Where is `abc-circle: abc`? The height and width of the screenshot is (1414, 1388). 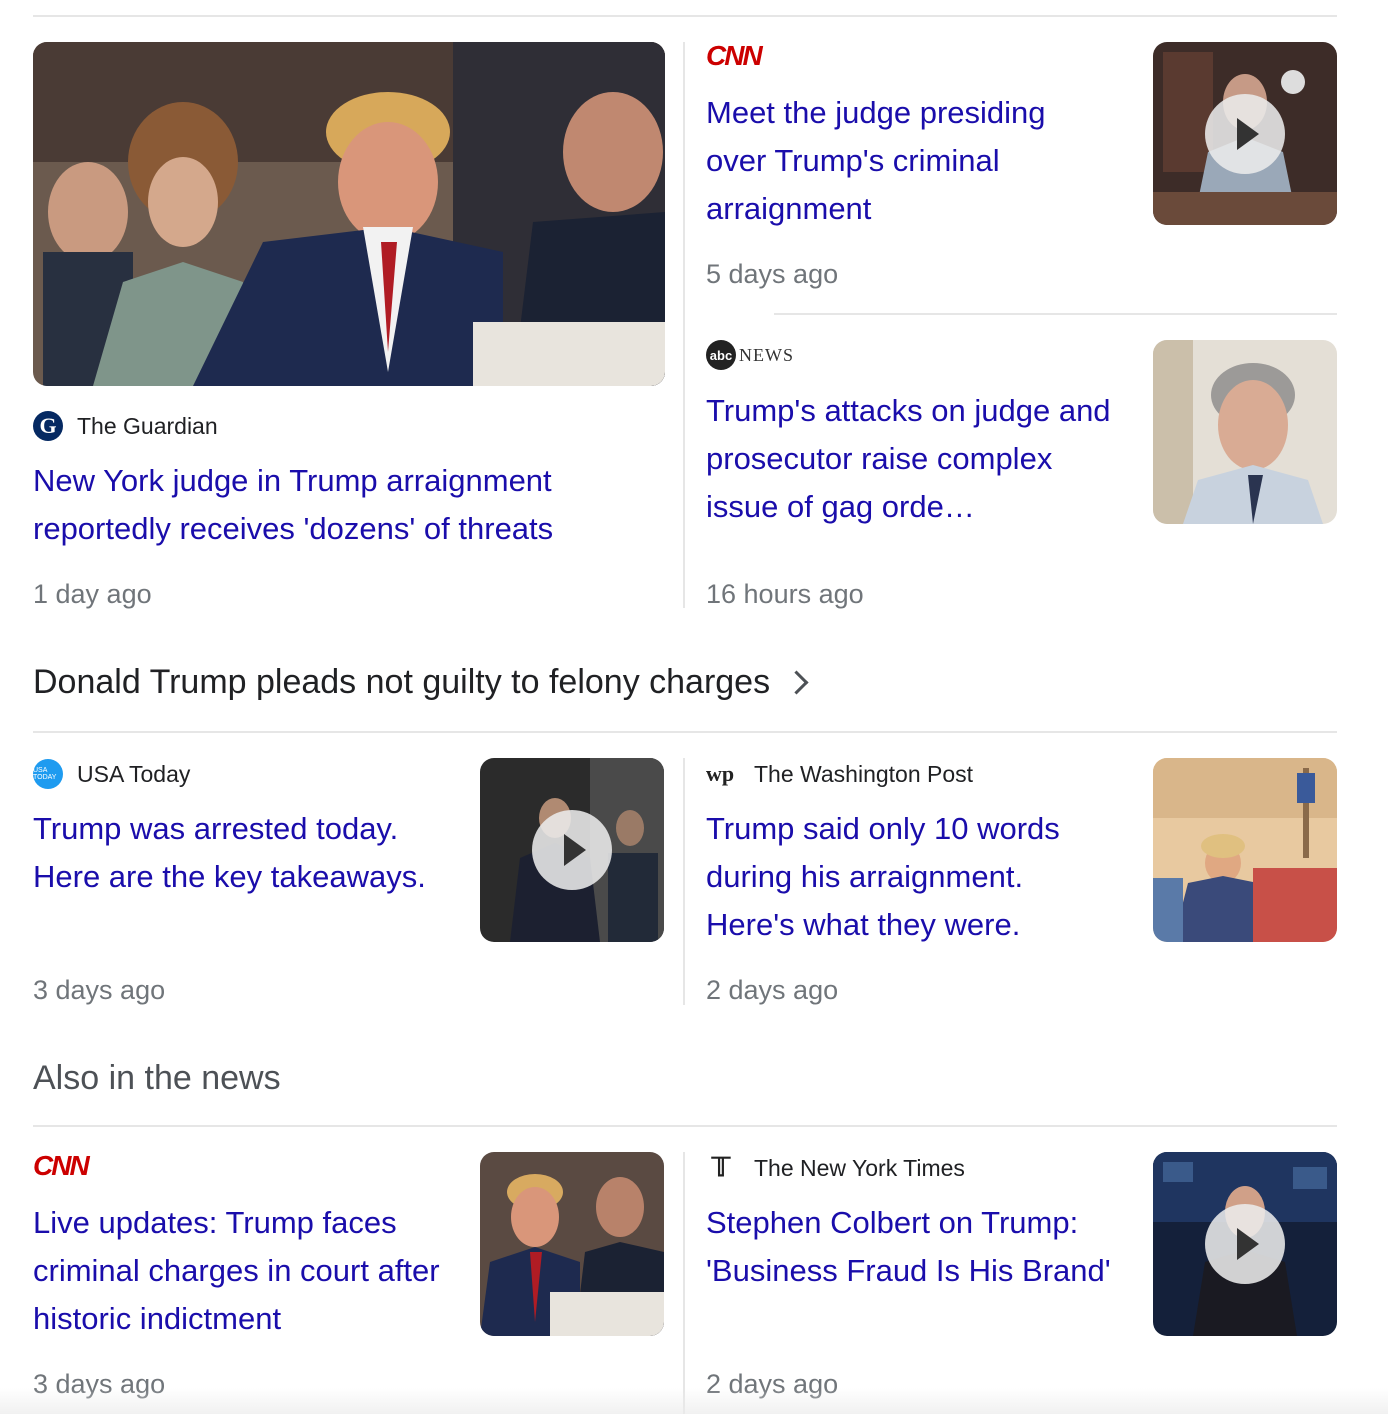 abc-circle: abc is located at coordinates (721, 355).